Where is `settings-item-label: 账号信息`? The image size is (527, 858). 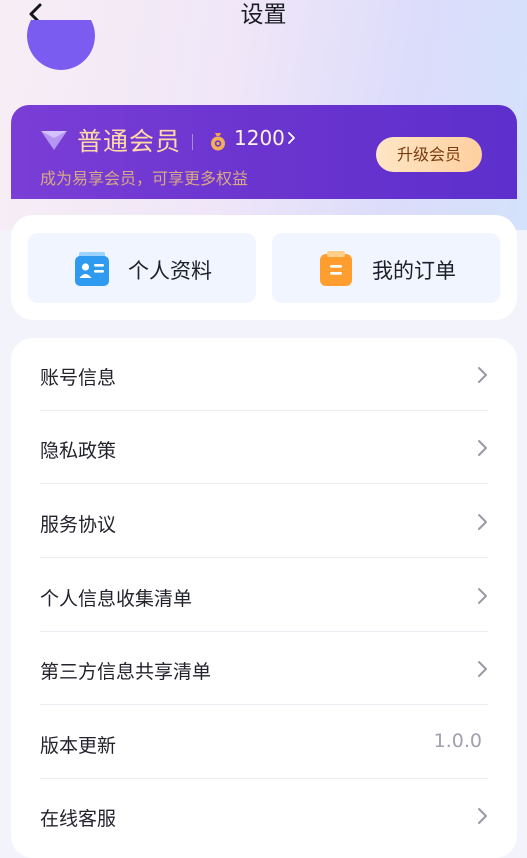 settings-item-label: 账号信息 is located at coordinates (78, 378).